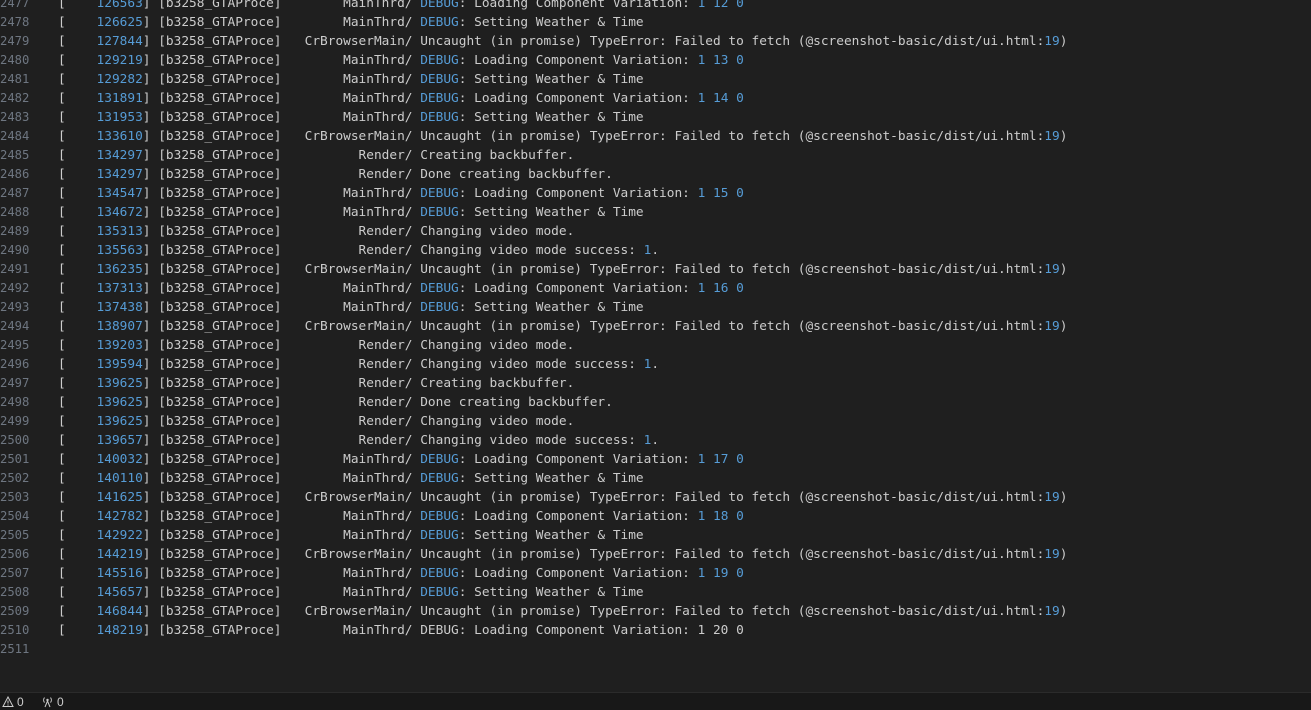  I want to click on line-number: 2509, so click(15, 611).